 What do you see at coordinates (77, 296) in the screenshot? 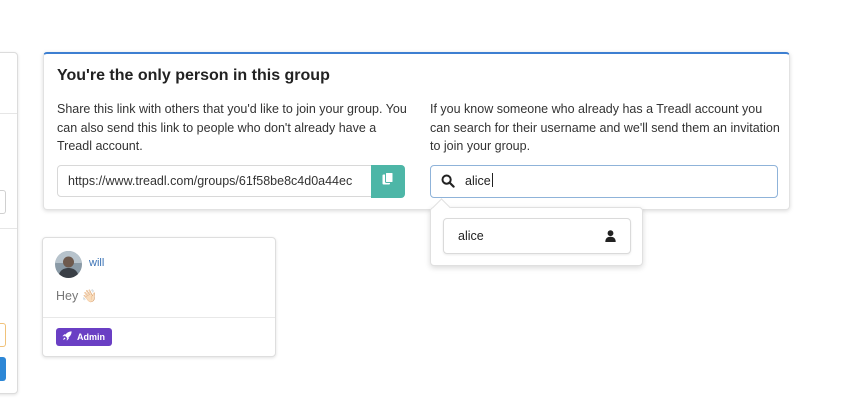
I see `post-message: Hey 👋🏻` at bounding box center [77, 296].